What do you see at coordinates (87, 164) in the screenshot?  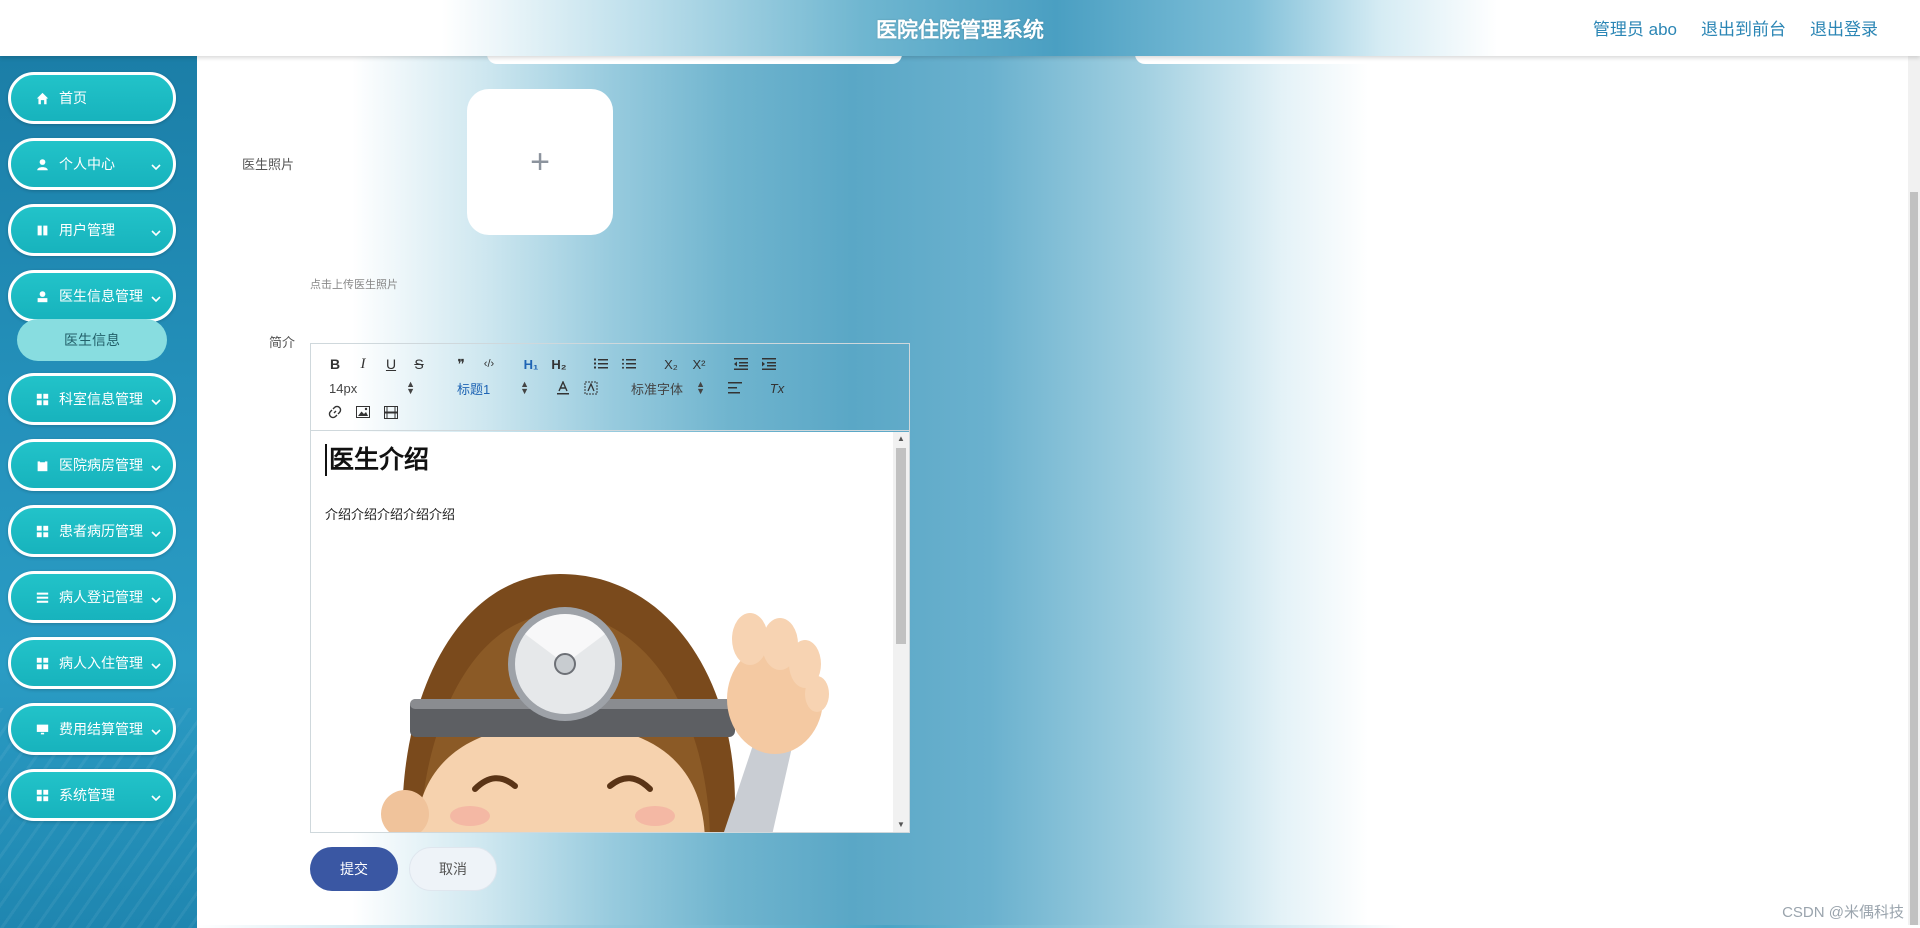 I see `sidebar-item-label: 个人中心` at bounding box center [87, 164].